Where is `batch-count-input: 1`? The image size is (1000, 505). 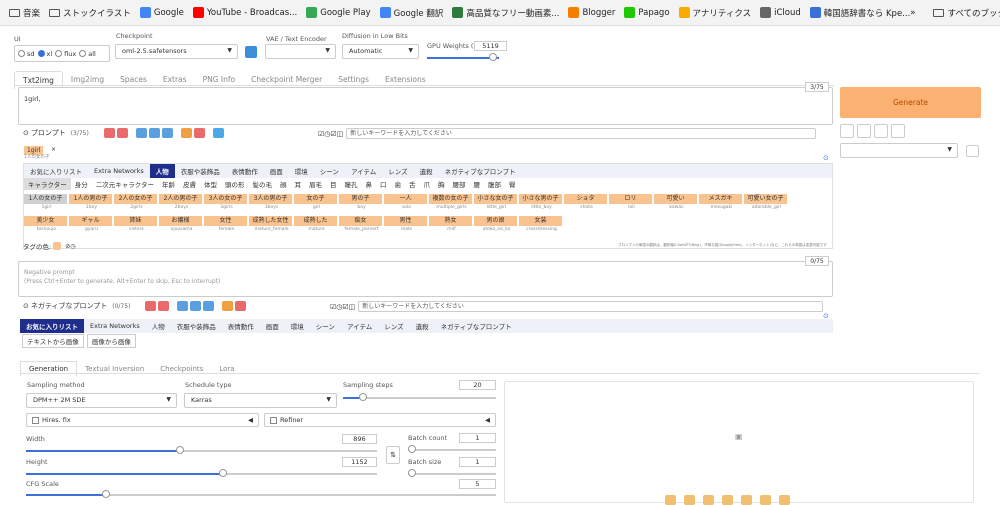 batch-count-input: 1 is located at coordinates (477, 438).